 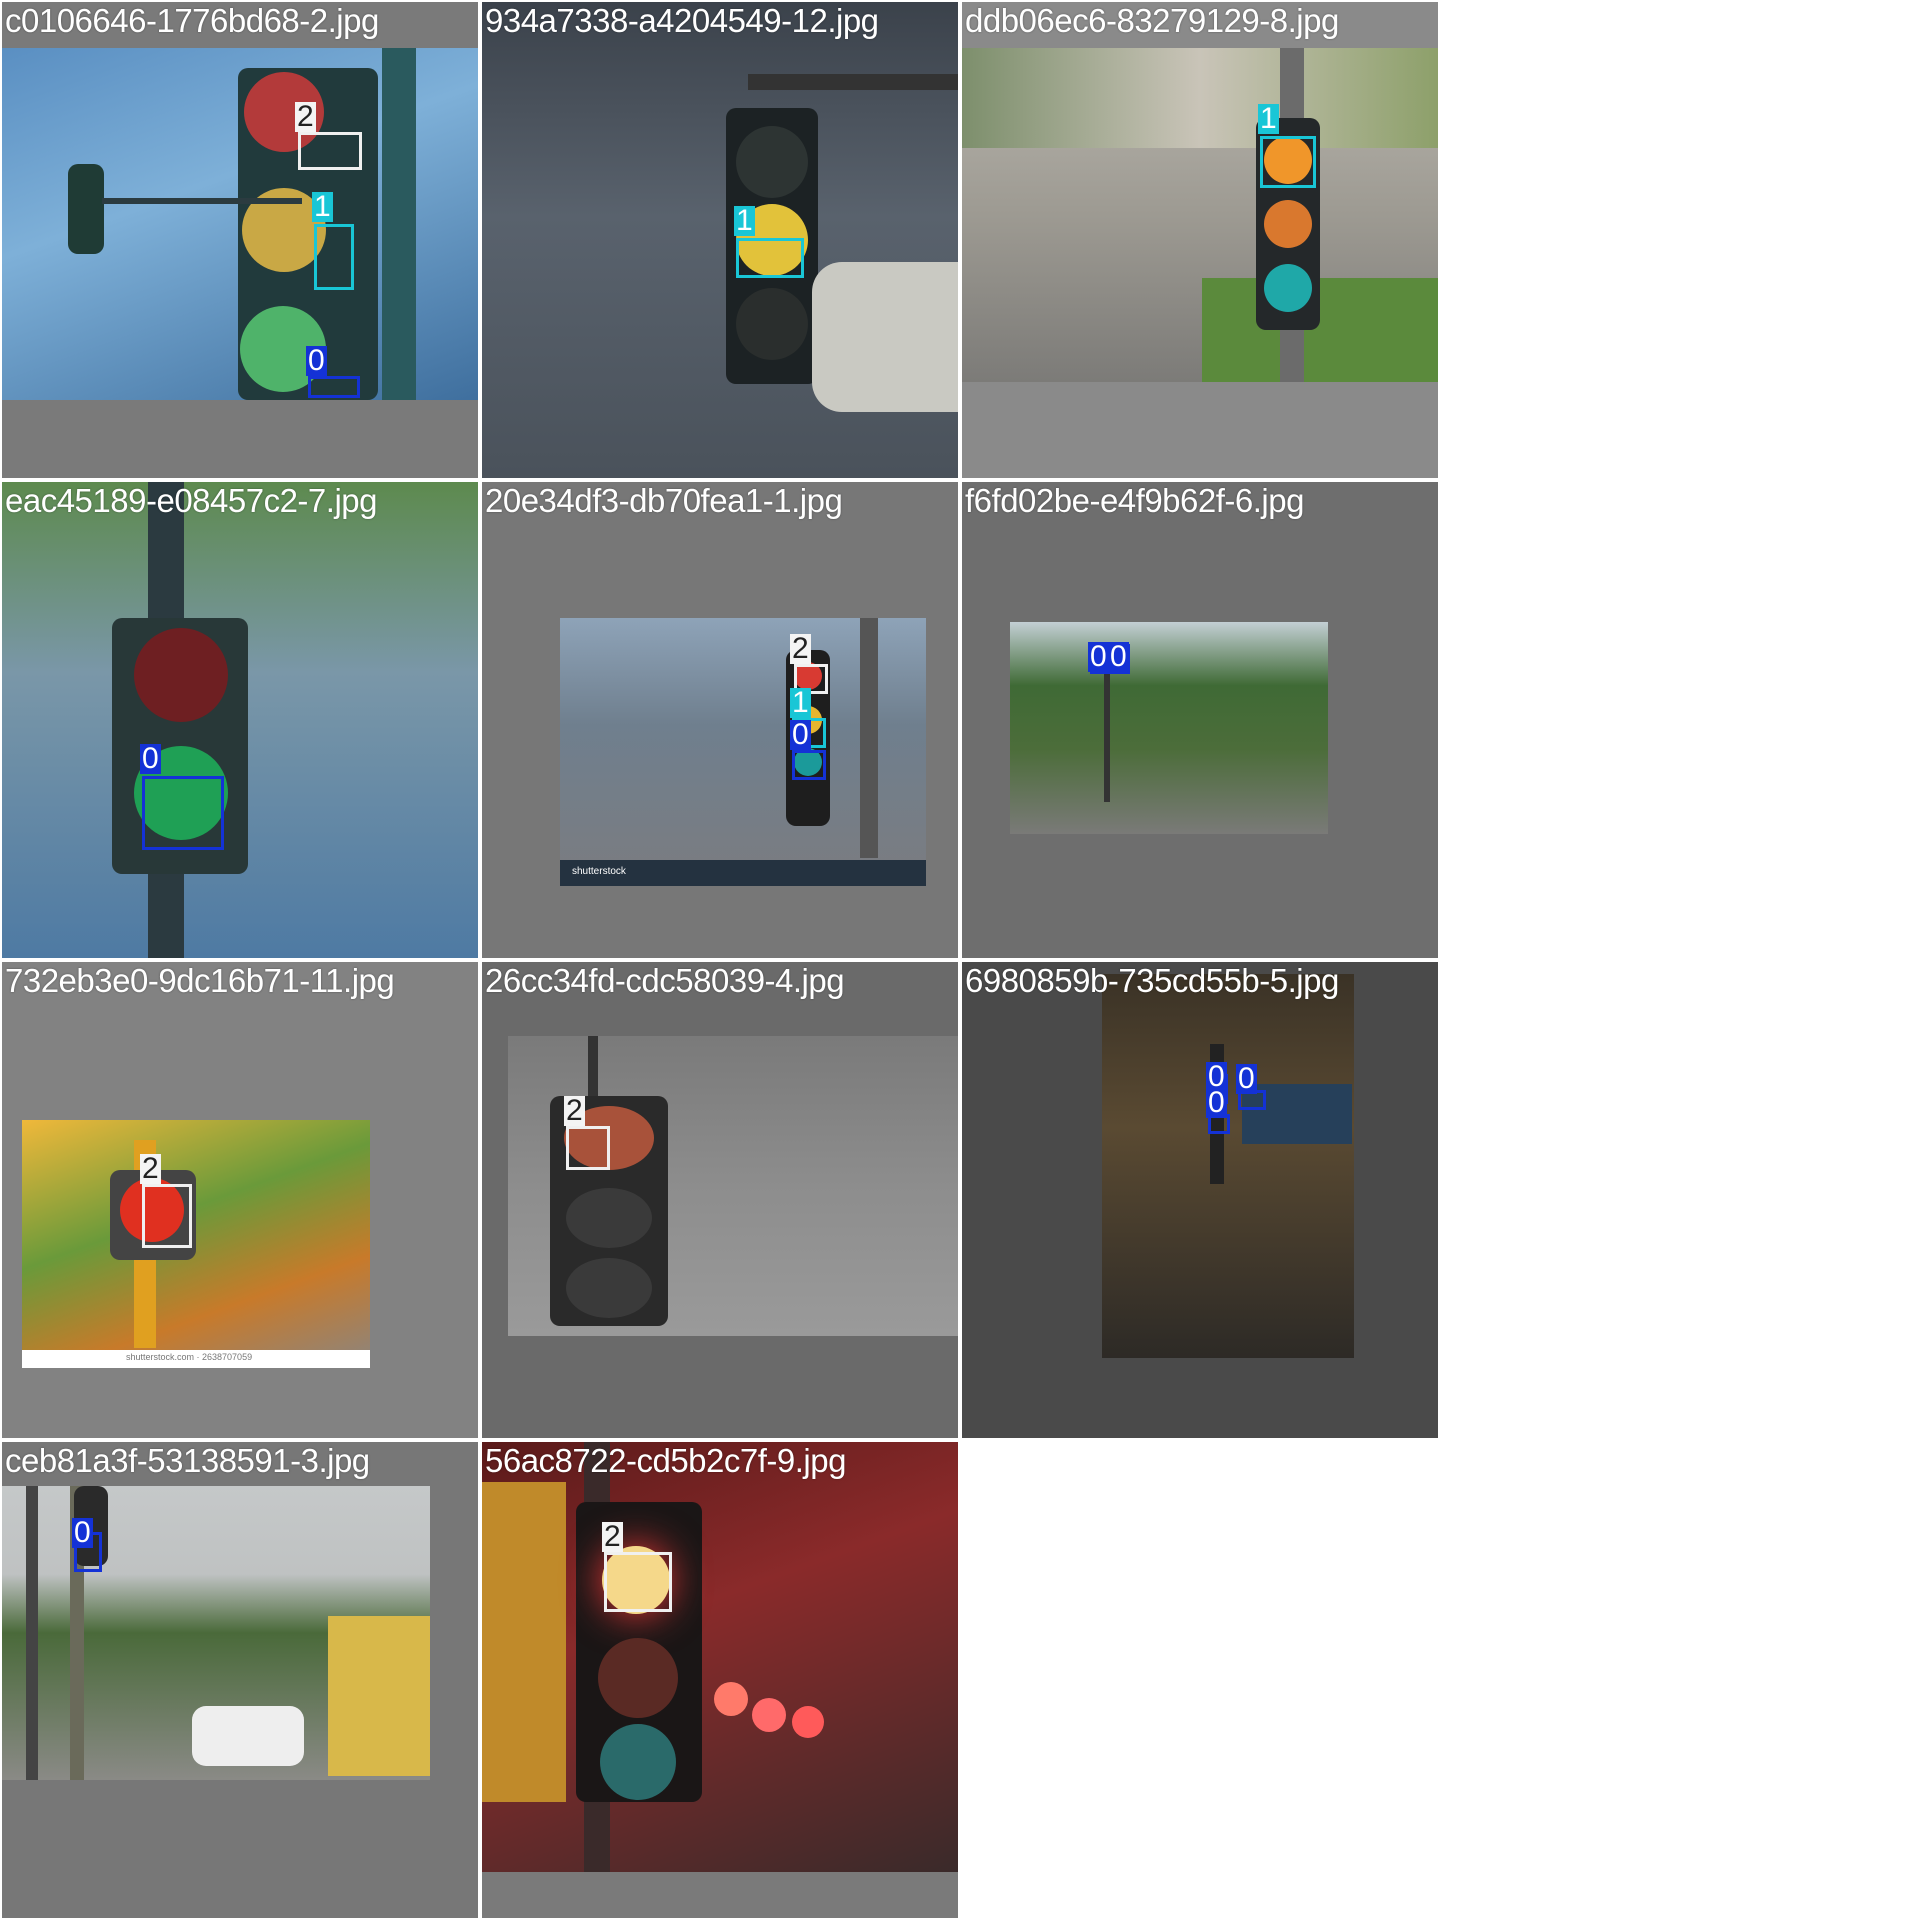 What do you see at coordinates (599, 871) in the screenshot?
I see `watermark-text: shutterstock` at bounding box center [599, 871].